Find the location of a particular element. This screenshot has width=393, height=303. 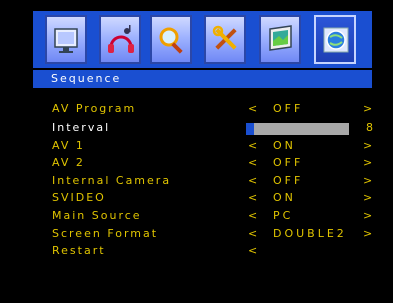

menu-item-label: AV Program is located at coordinates (94, 108).